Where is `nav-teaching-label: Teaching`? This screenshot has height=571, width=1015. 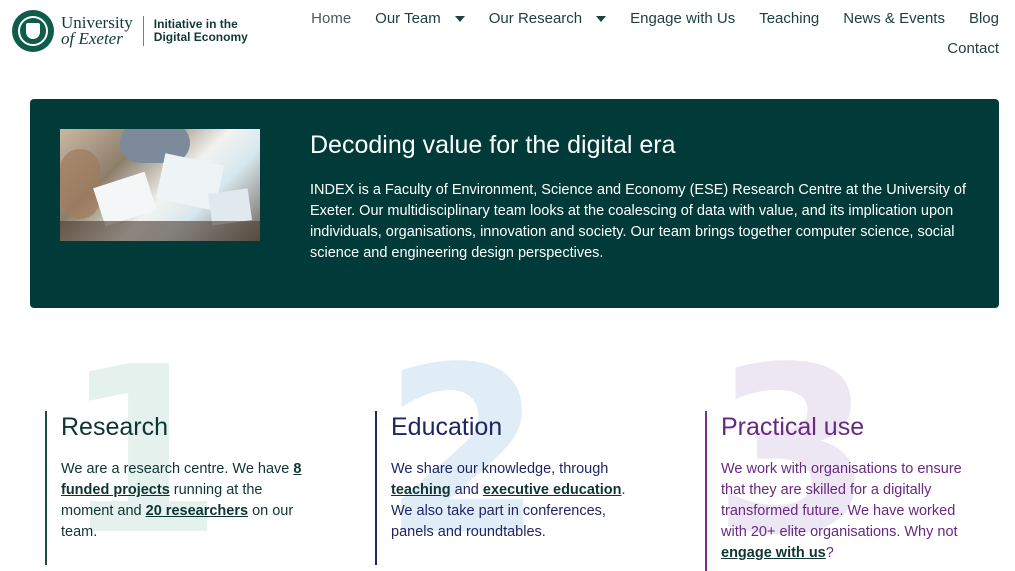 nav-teaching-label: Teaching is located at coordinates (789, 18).